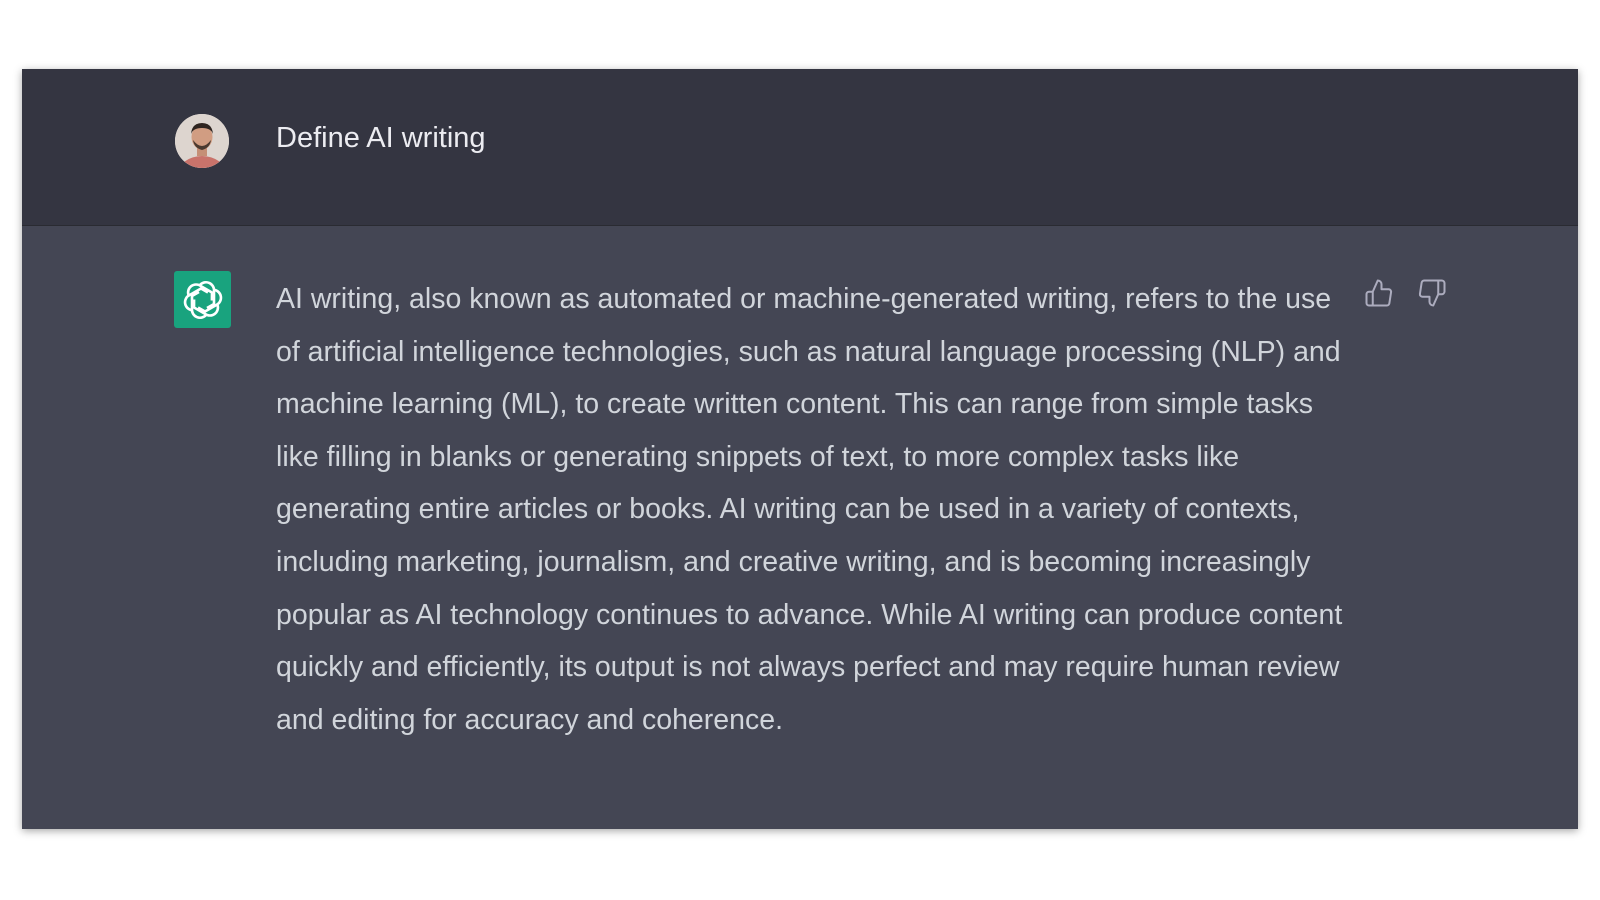 The image size is (1600, 900). I want to click on user-avatar-icon, so click(202, 141).